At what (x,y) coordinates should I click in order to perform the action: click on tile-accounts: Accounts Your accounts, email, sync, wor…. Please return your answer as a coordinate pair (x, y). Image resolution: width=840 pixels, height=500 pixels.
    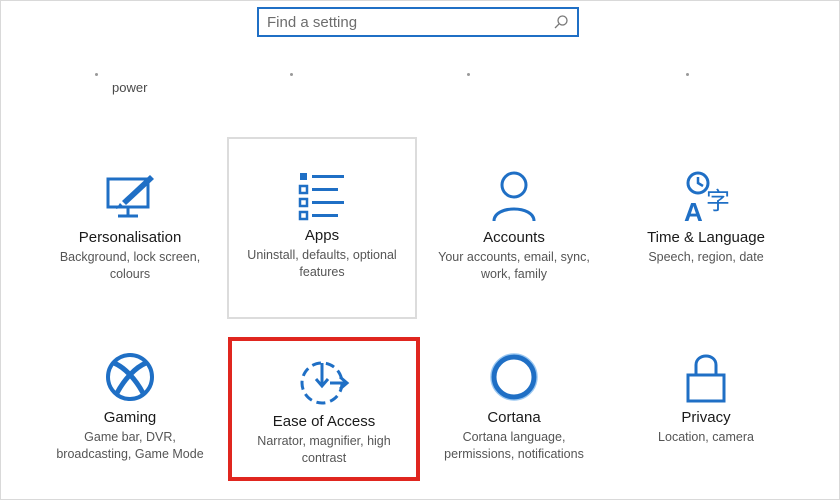
    Looking at the image, I should click on (514, 229).